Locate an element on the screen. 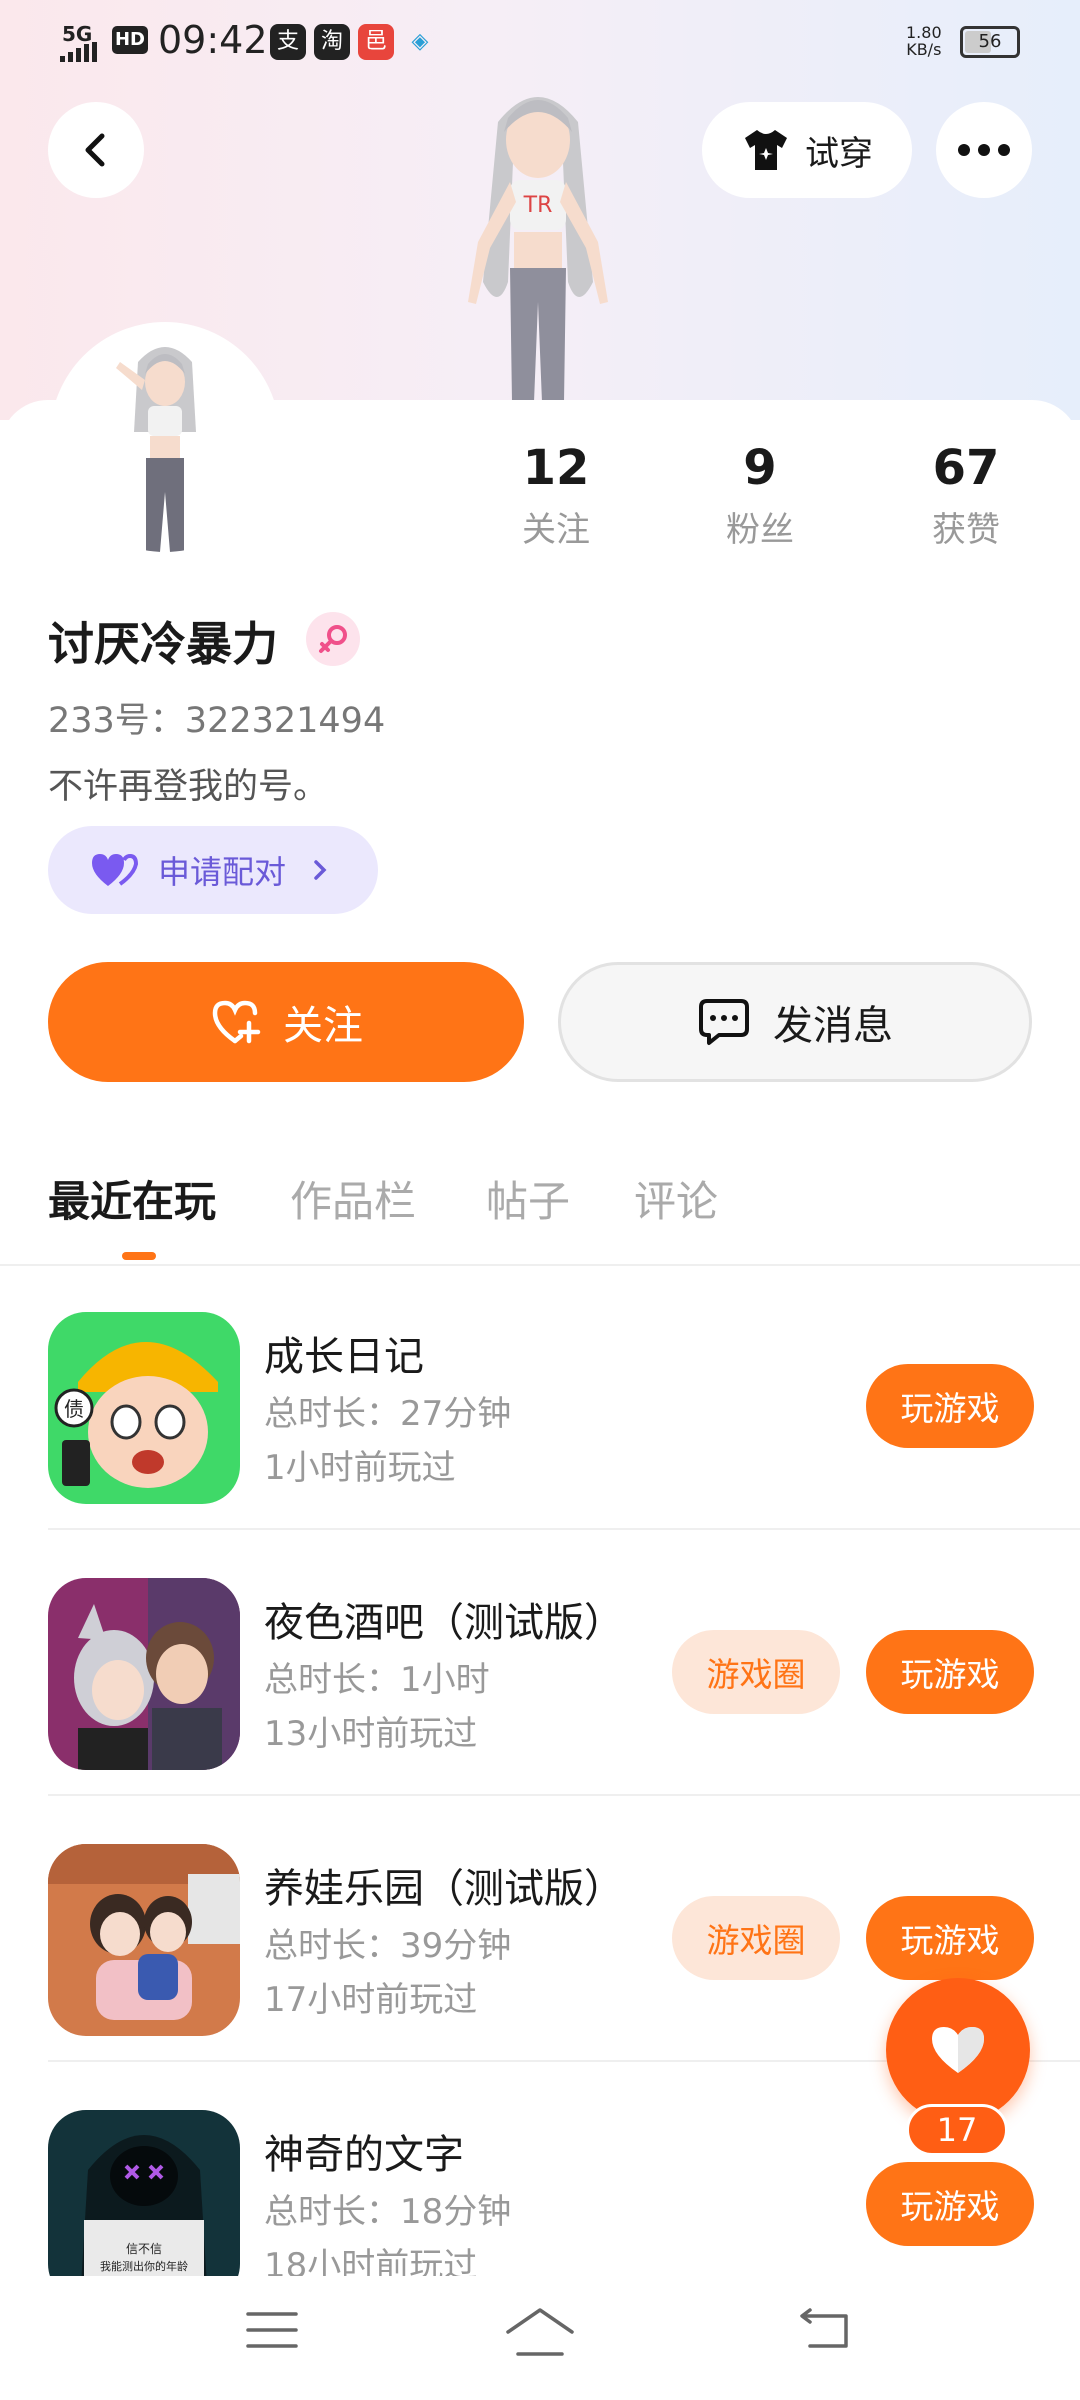 The width and height of the screenshot is (1080, 2400). speed-unit: KB/s is located at coordinates (924, 49).